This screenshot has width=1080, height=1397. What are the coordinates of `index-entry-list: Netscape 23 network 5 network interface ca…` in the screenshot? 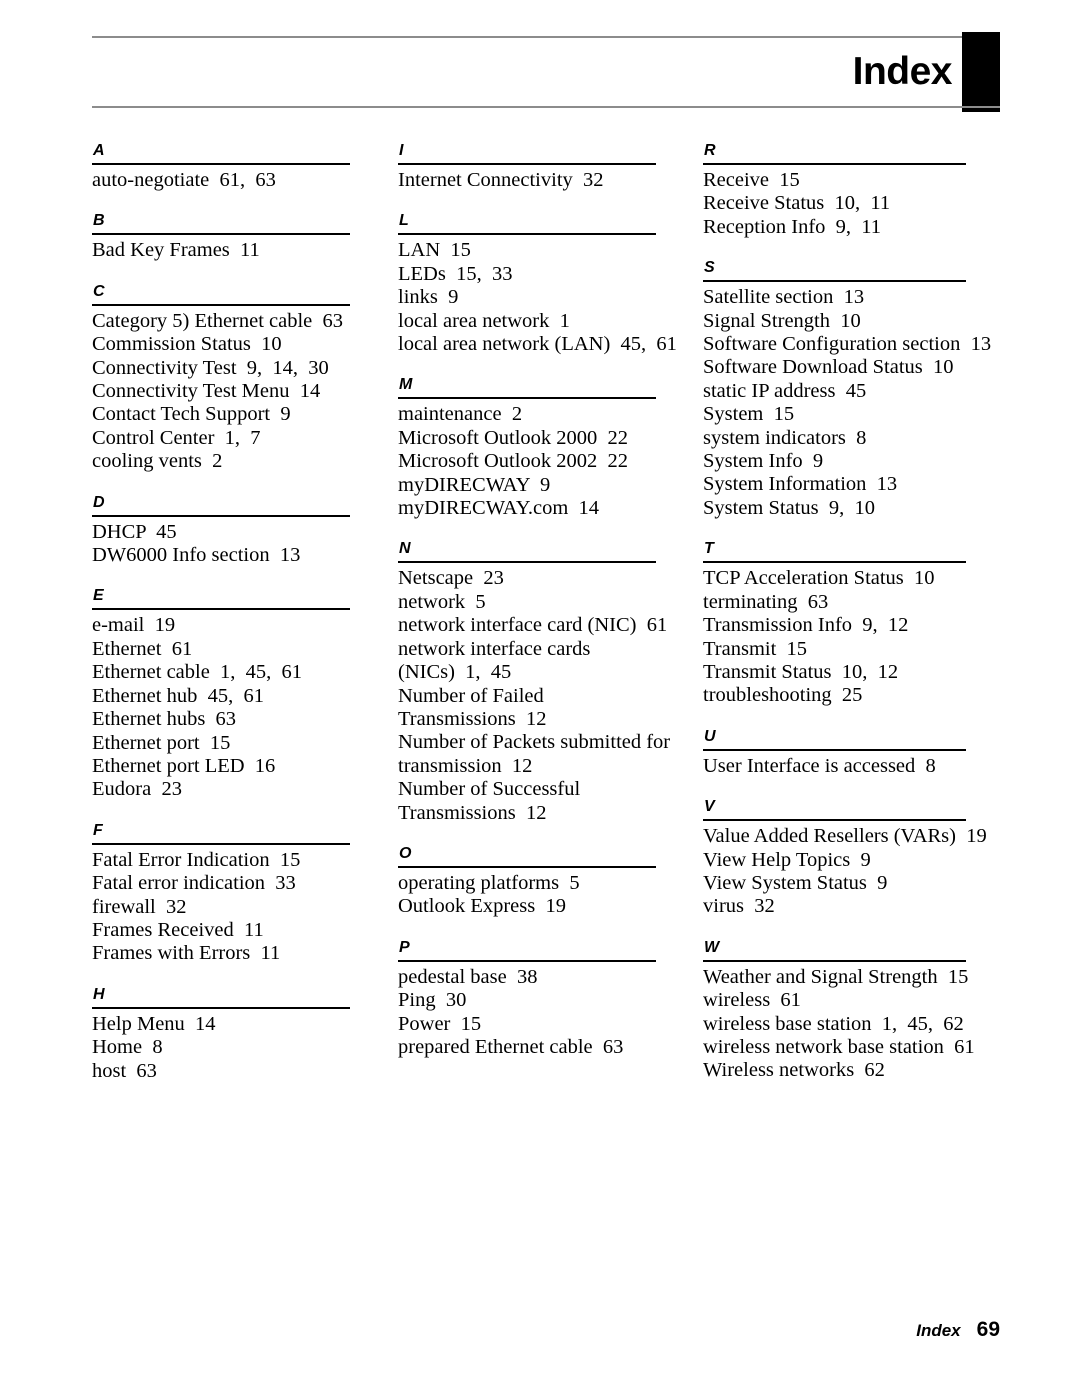 It's located at (534, 695).